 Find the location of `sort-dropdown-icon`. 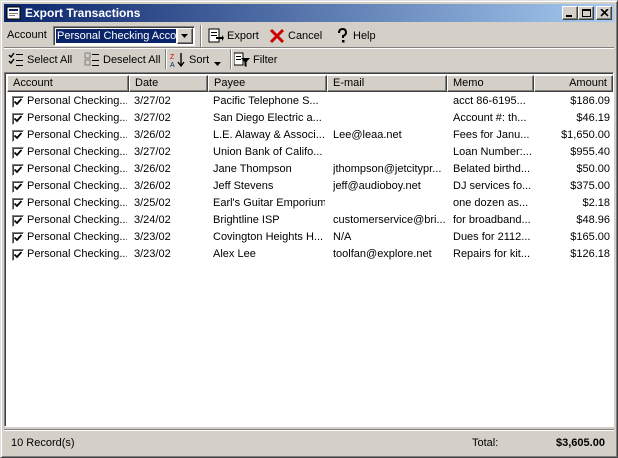

sort-dropdown-icon is located at coordinates (217, 63).